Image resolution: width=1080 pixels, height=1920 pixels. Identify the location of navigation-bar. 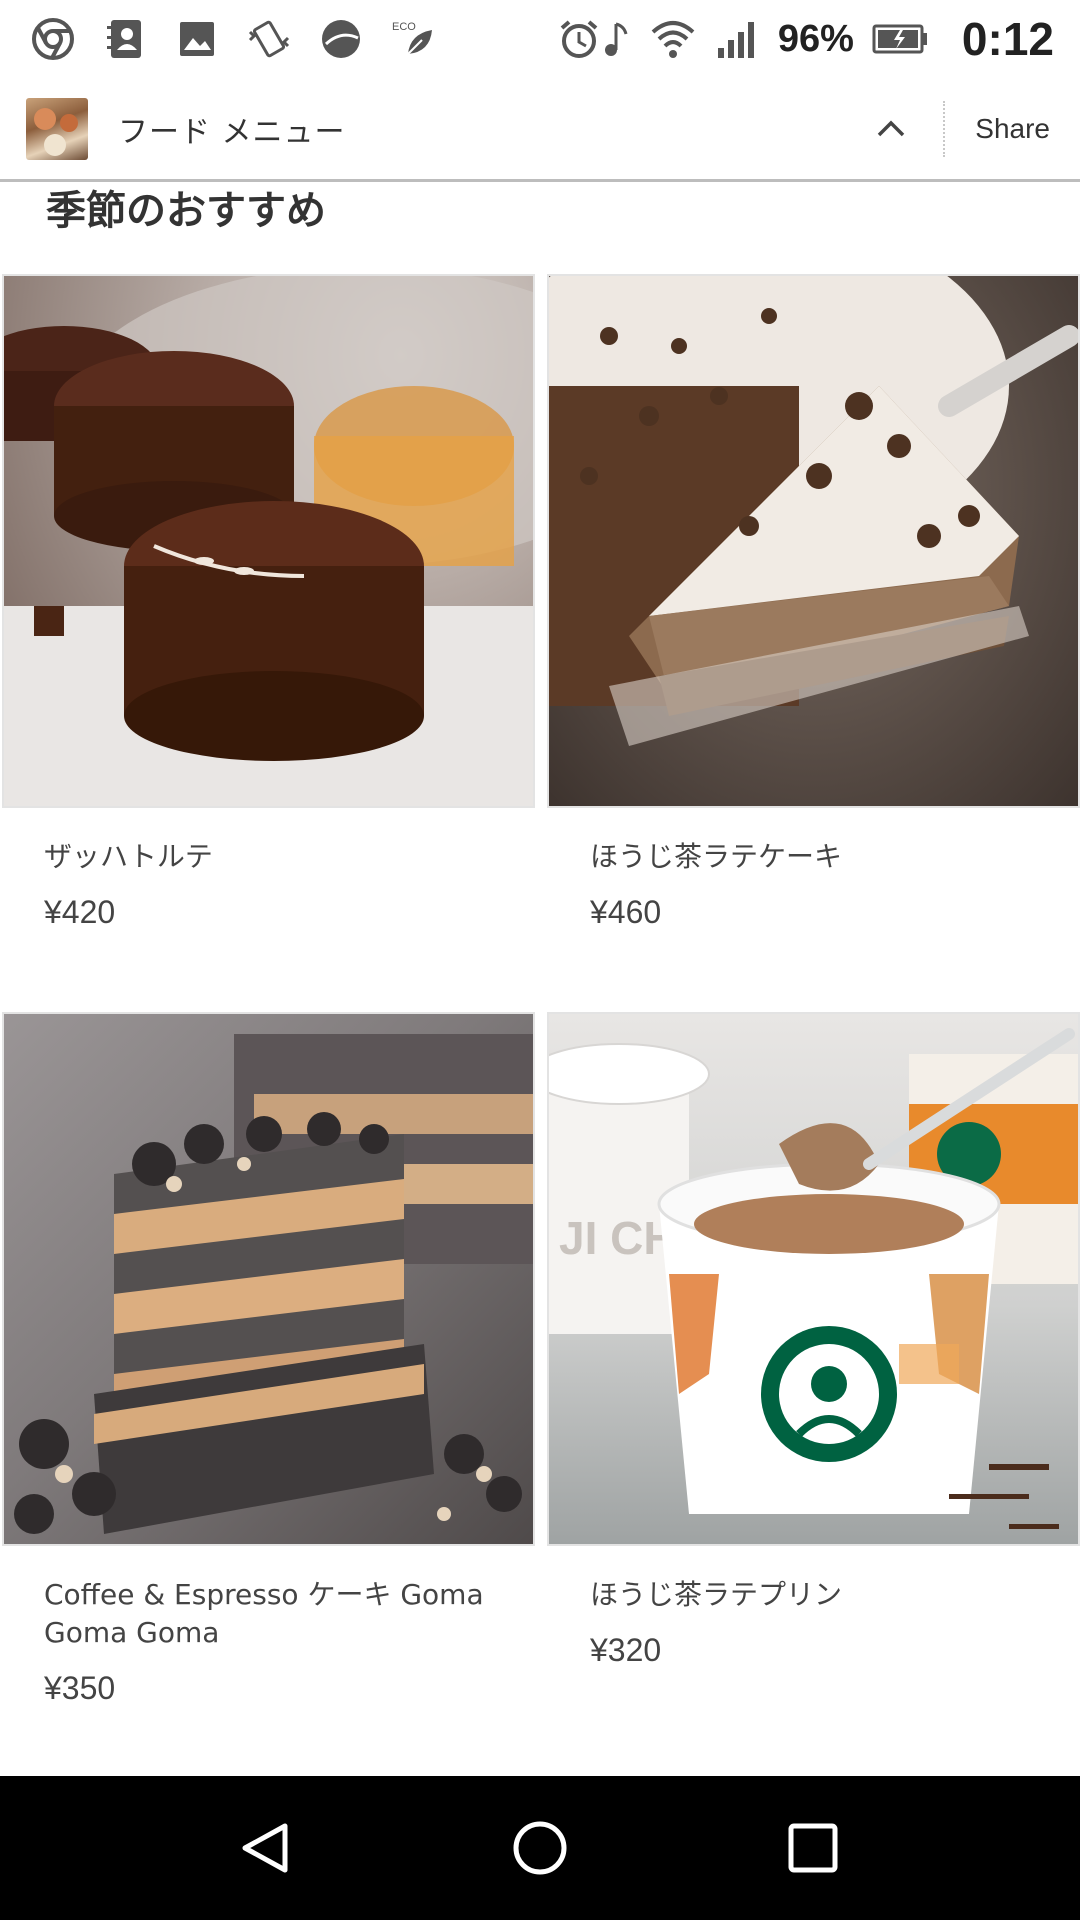
(540, 1848).